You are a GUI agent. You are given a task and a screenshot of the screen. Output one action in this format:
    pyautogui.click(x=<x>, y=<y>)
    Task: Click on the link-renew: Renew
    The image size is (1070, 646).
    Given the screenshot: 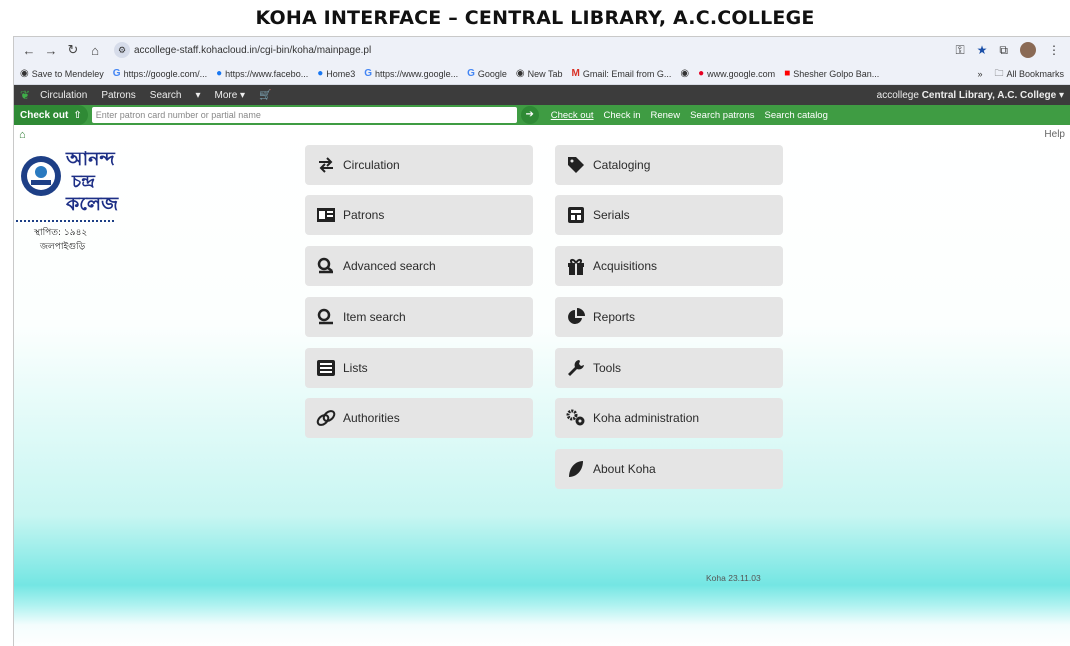 What is the action you would take?
    pyautogui.click(x=665, y=115)
    